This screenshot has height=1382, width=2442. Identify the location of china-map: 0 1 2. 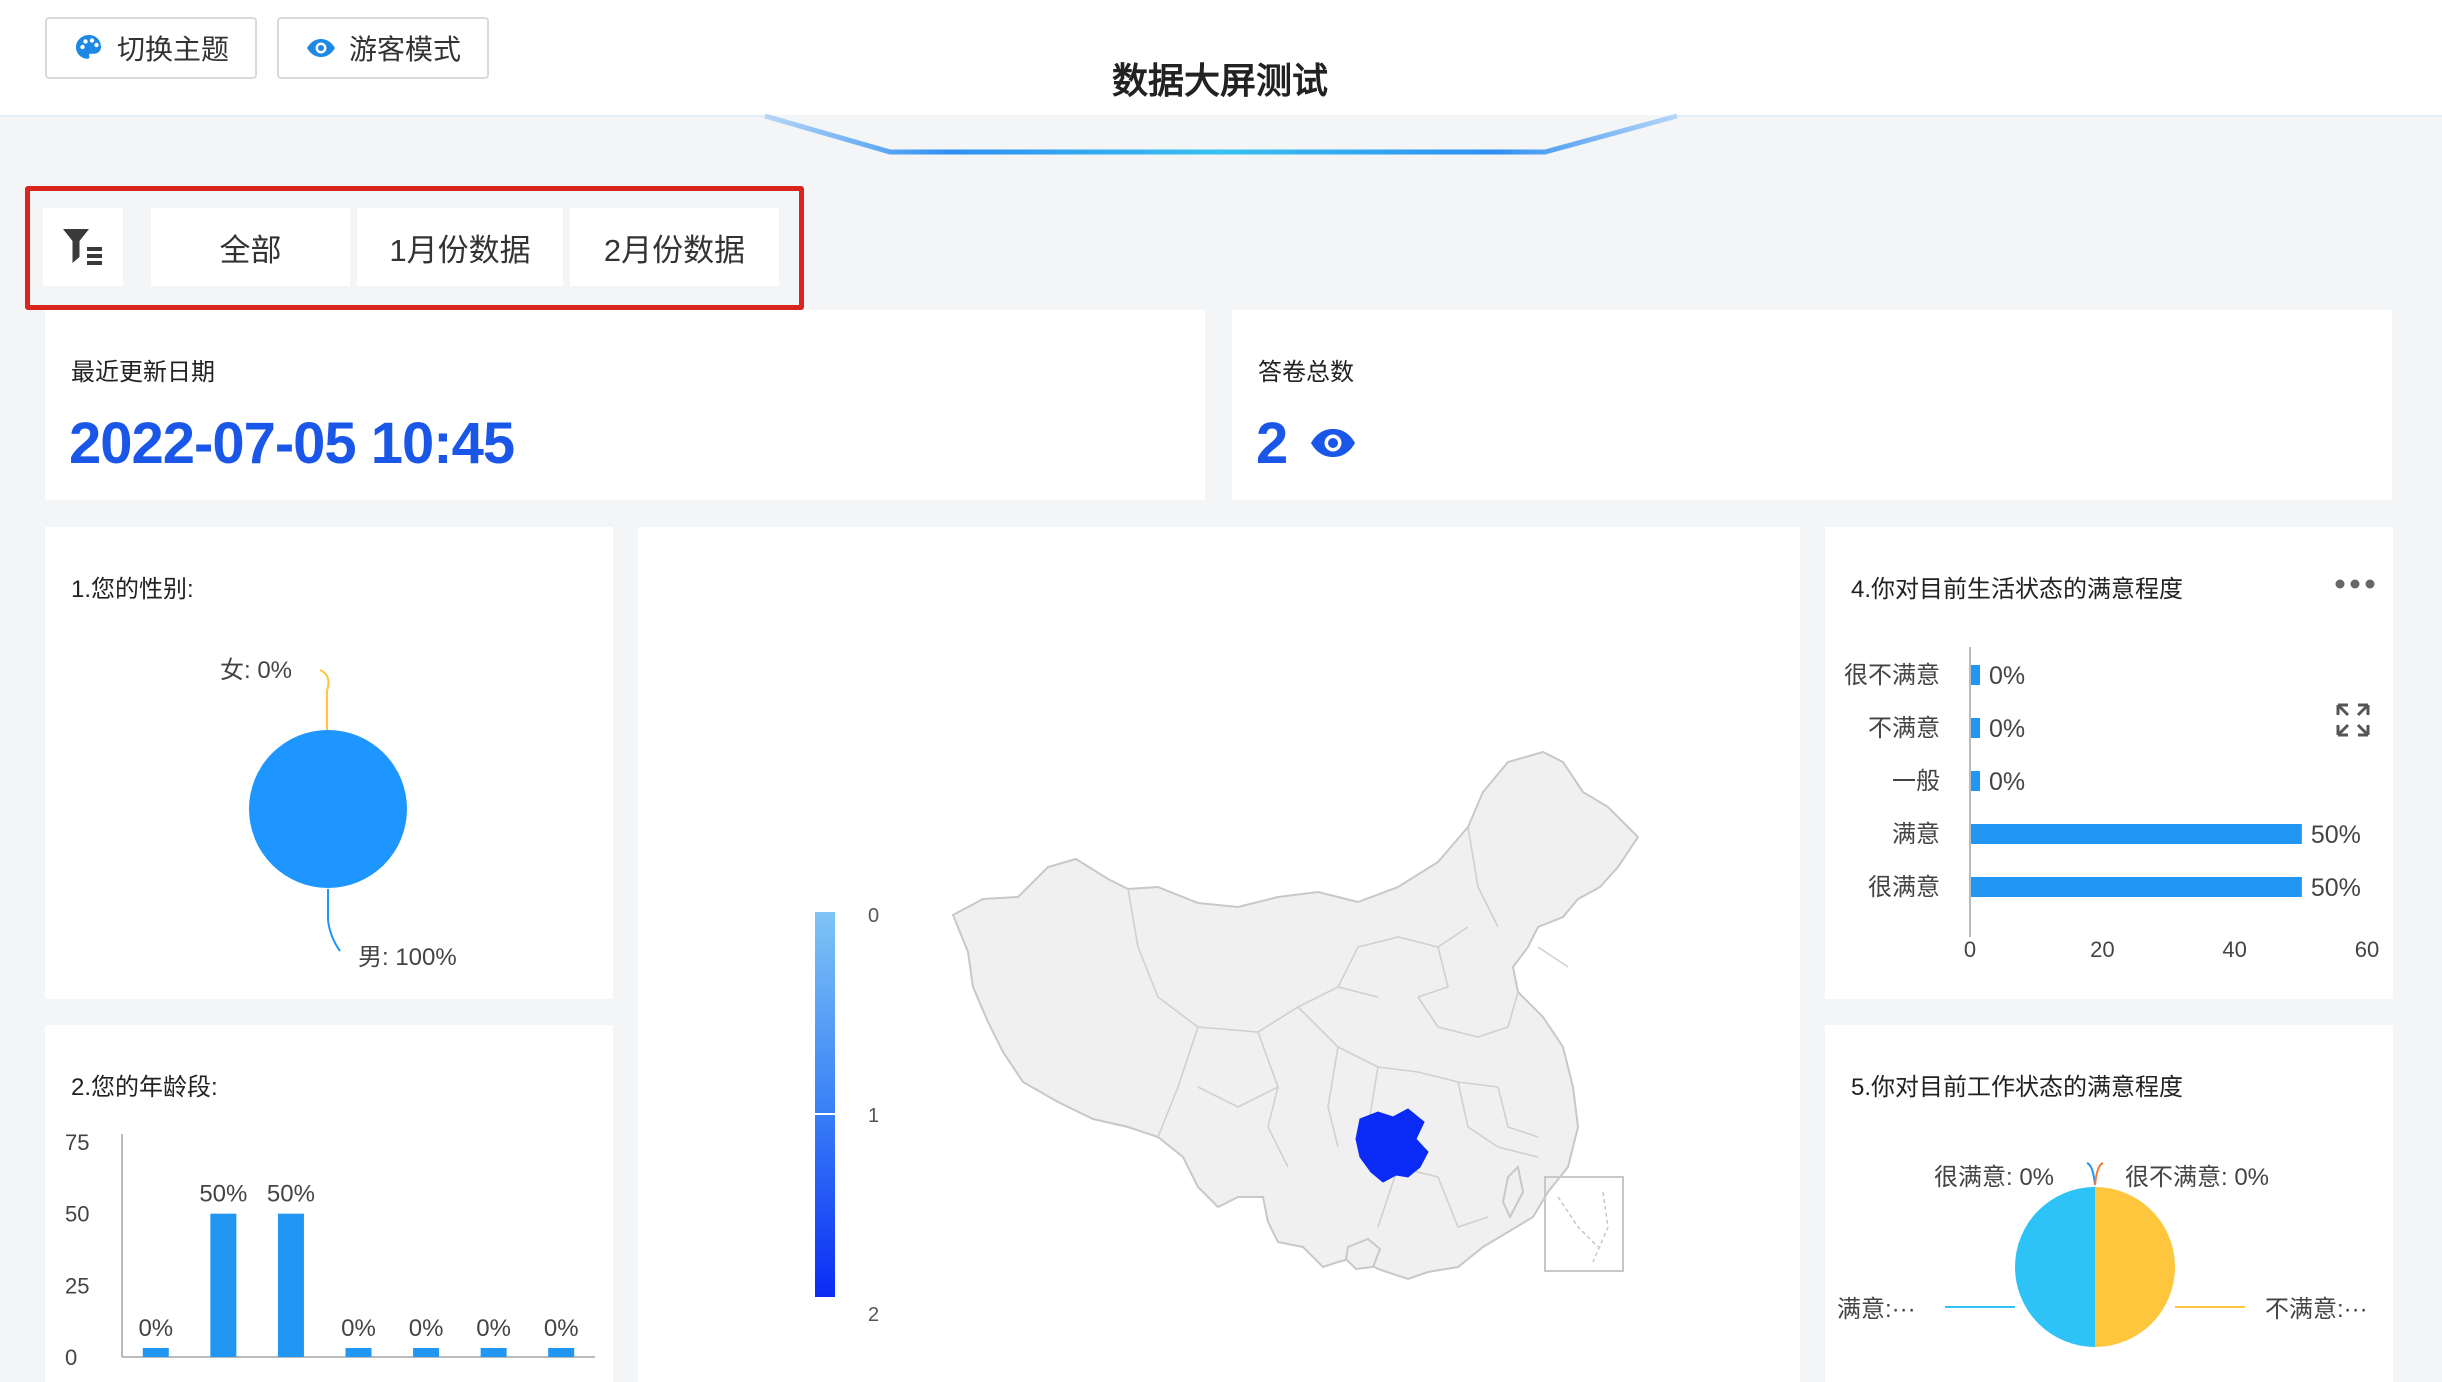
(1227, 1038).